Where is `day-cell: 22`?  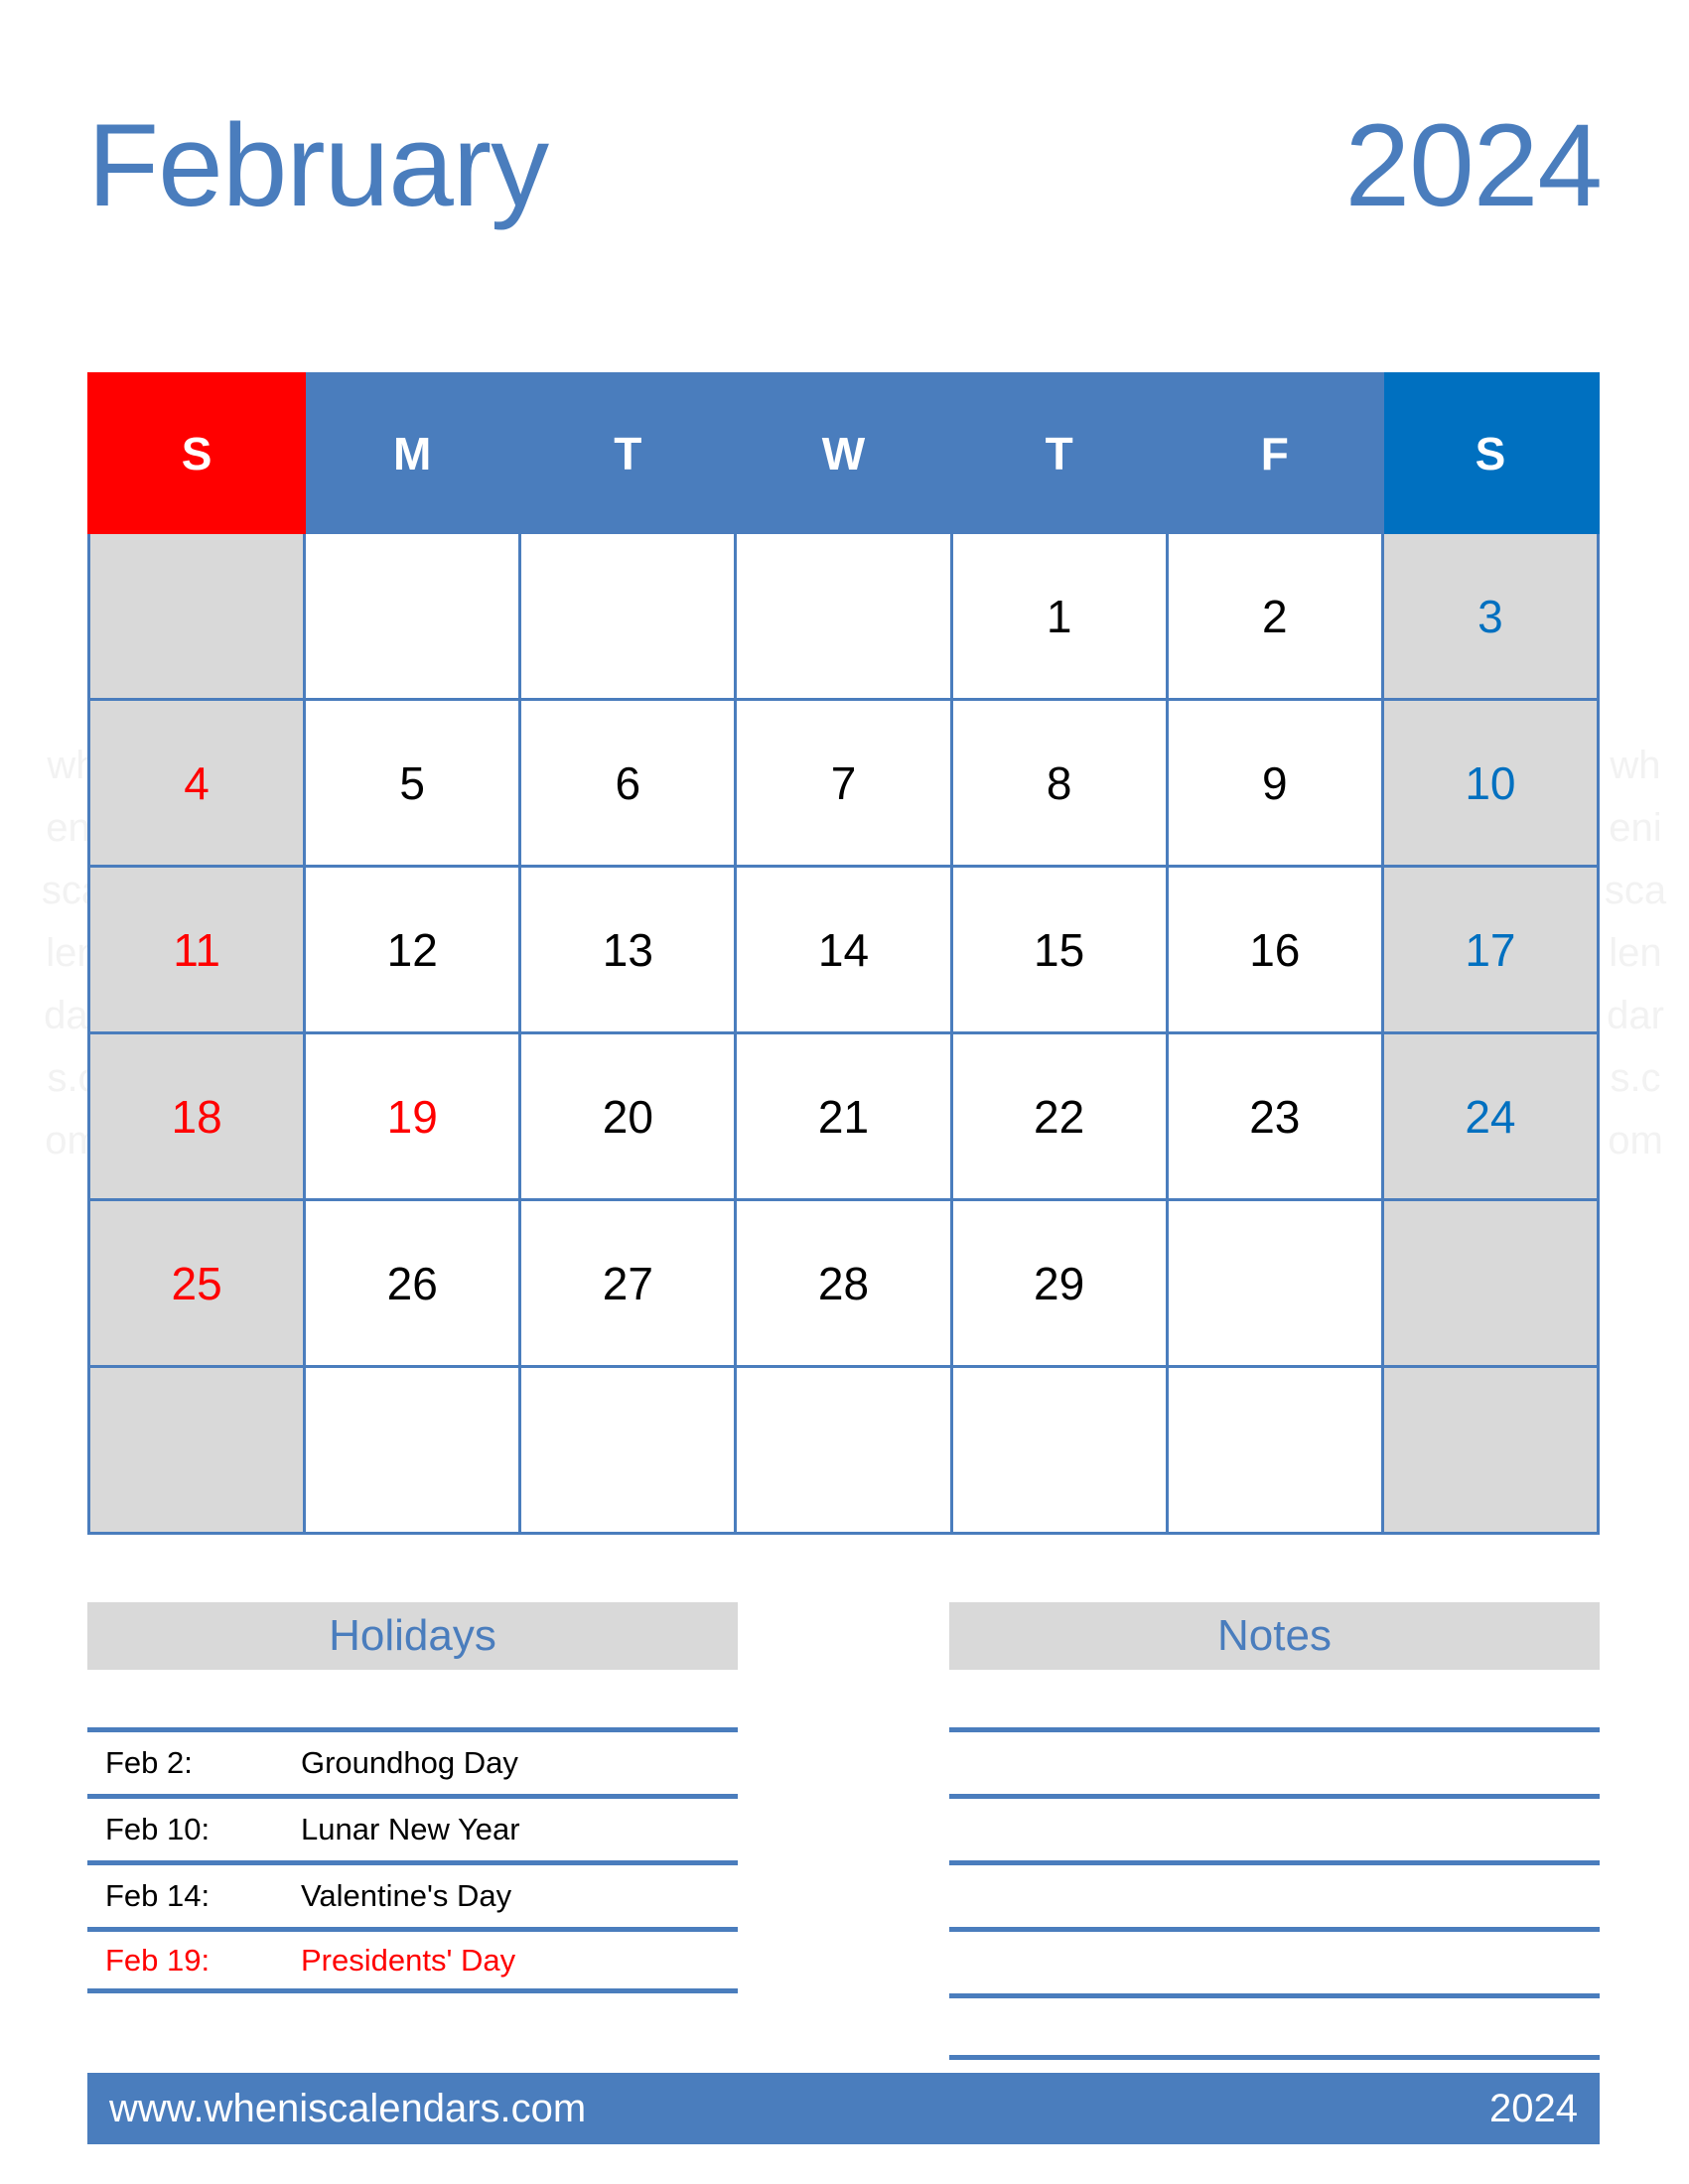 day-cell: 22 is located at coordinates (1059, 1116).